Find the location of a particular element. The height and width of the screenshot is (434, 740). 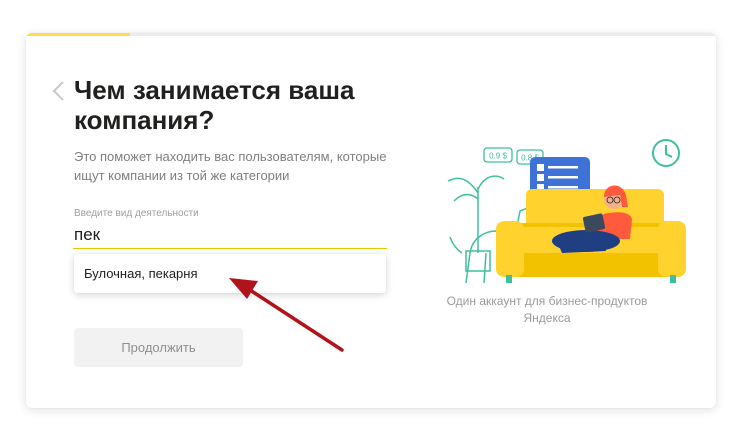

plant-icon is located at coordinates (476, 223).